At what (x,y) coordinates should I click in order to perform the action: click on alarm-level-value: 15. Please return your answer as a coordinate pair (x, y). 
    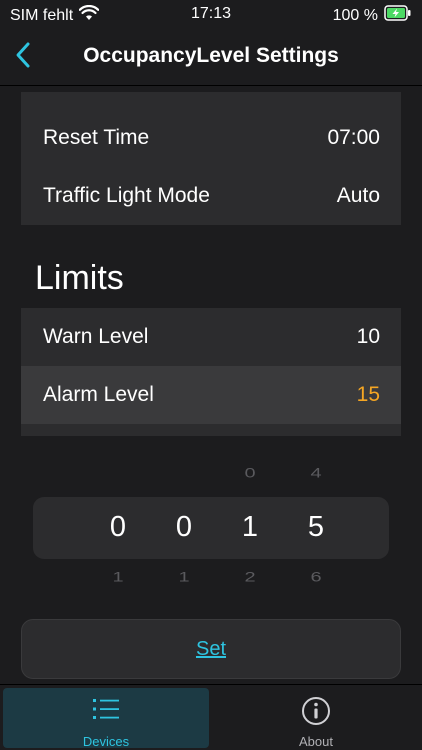
    Looking at the image, I should click on (368, 394).